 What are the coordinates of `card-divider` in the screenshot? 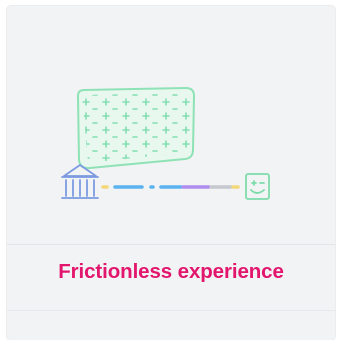 It's located at (171, 244).